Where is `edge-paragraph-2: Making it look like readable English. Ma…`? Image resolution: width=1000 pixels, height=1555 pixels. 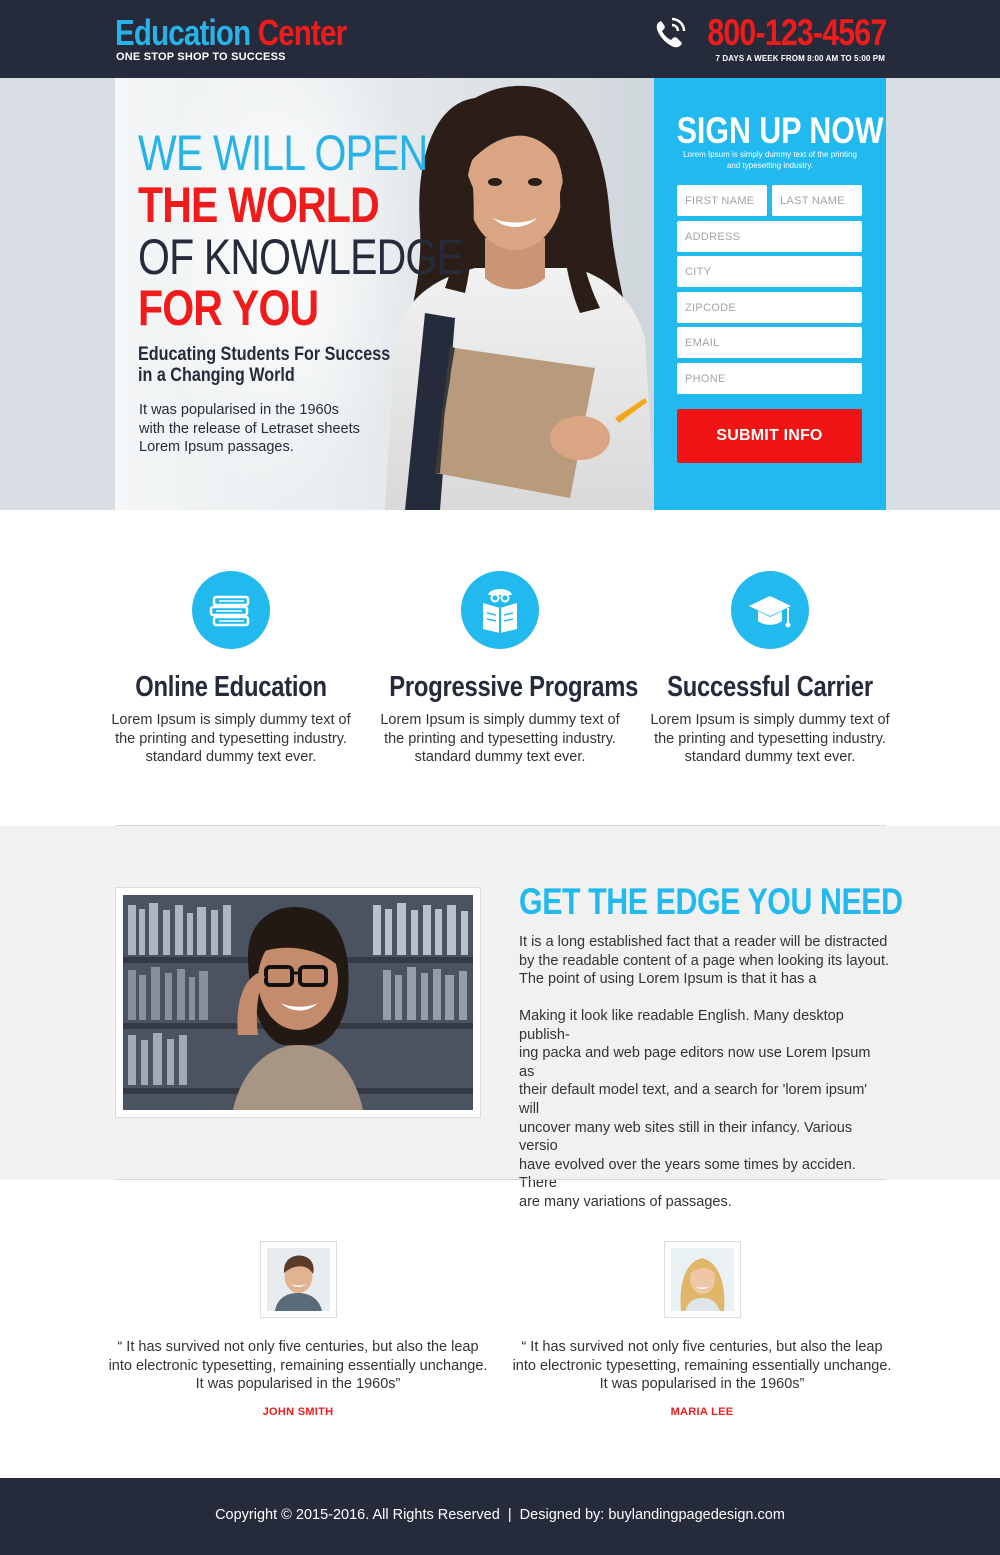 edge-paragraph-2: Making it look like readable English. Ma… is located at coordinates (704, 1109).